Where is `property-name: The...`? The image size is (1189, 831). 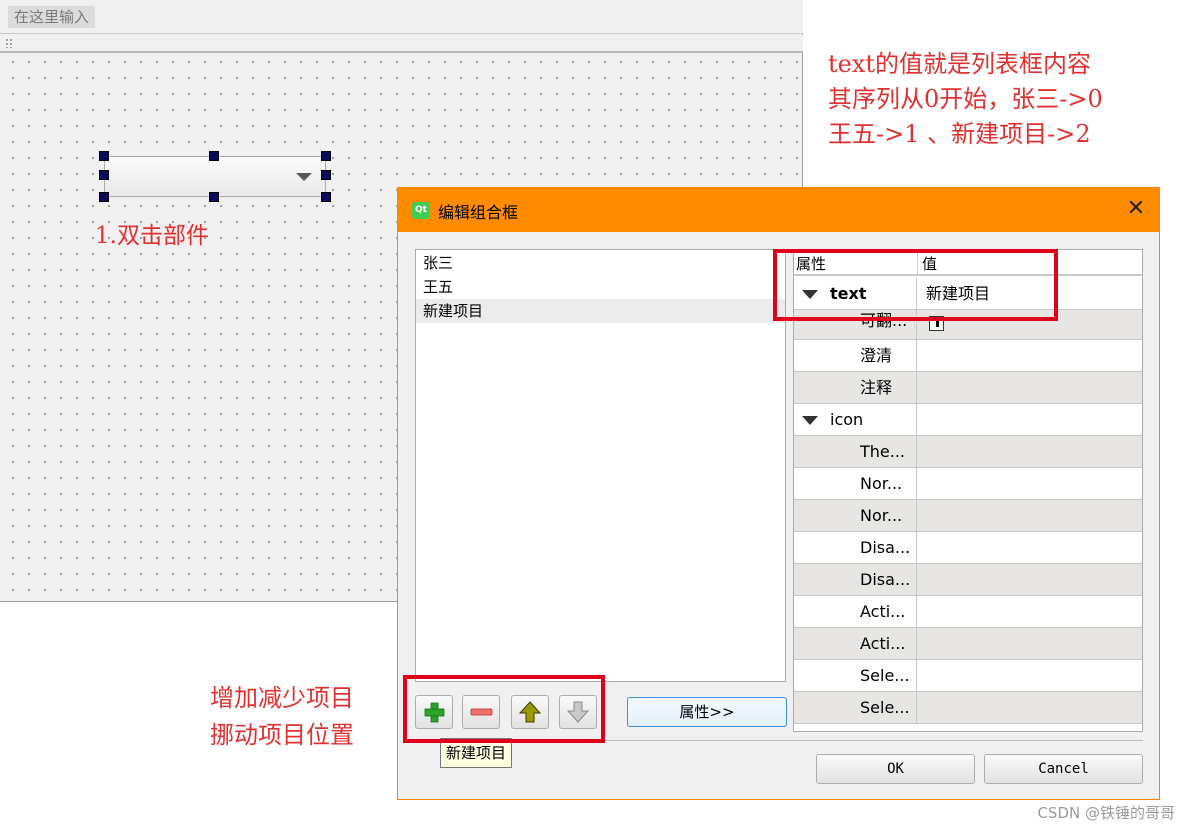
property-name: The... is located at coordinates (855, 451).